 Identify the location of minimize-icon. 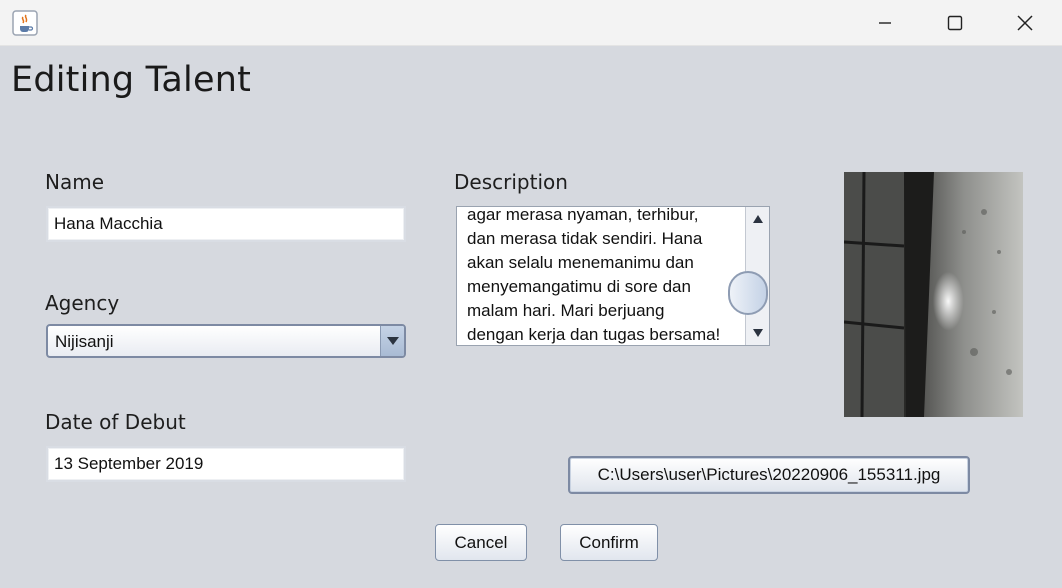
(885, 23).